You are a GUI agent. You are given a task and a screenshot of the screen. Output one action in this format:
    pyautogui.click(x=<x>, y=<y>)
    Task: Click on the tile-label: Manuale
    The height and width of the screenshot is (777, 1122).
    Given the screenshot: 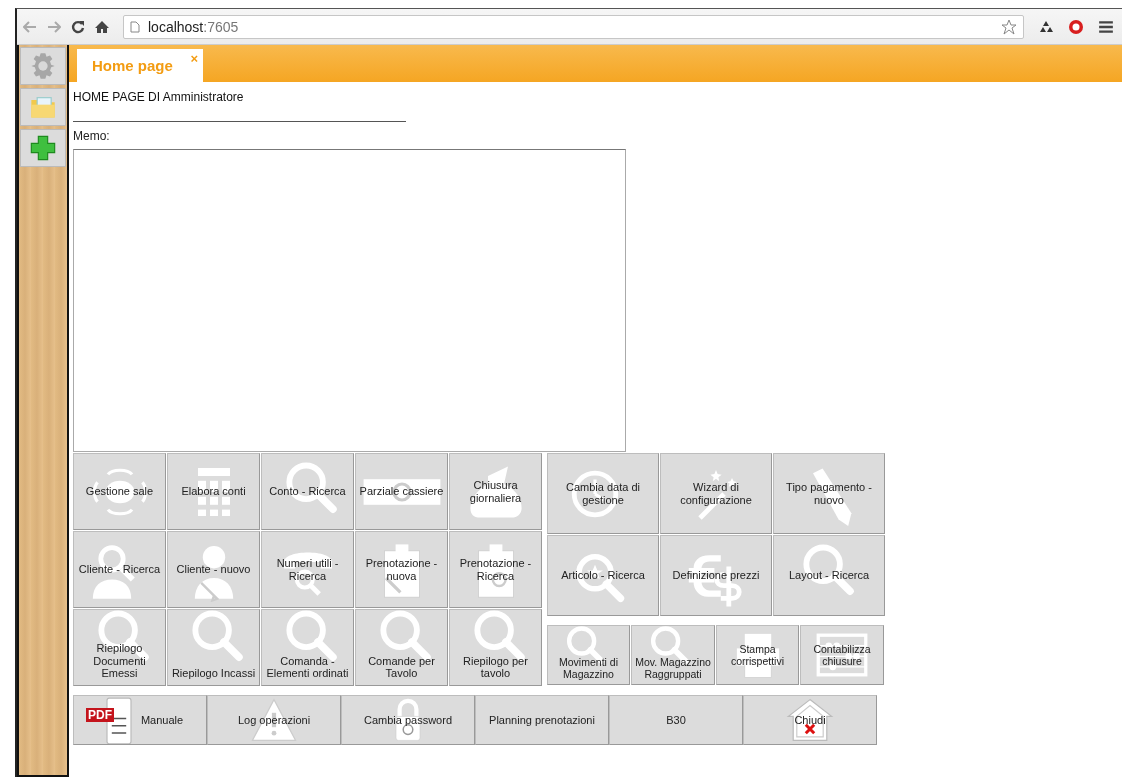 What is the action you would take?
    pyautogui.click(x=162, y=720)
    